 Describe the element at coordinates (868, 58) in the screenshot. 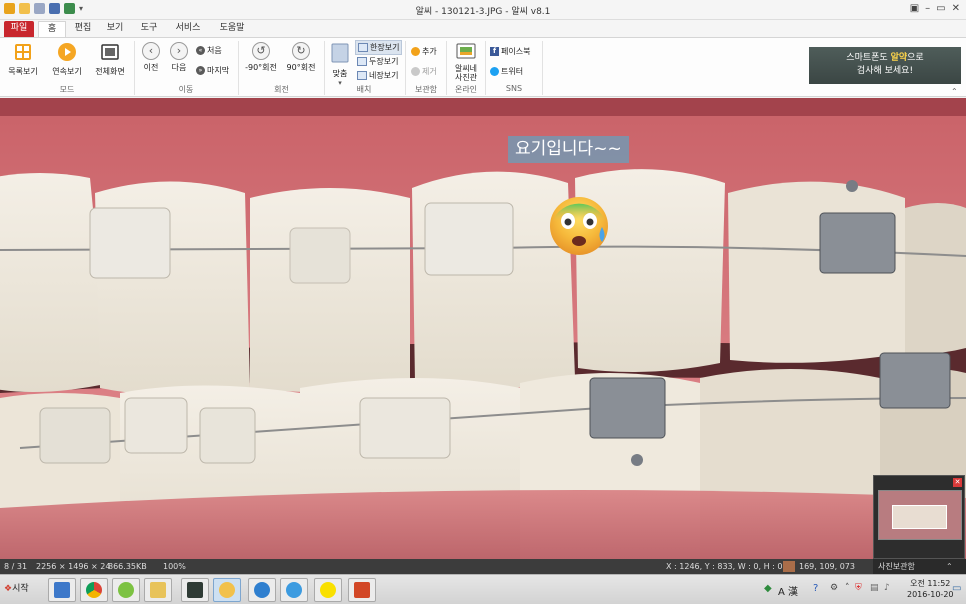

I see `promo-text: 스마트폰도` at that location.